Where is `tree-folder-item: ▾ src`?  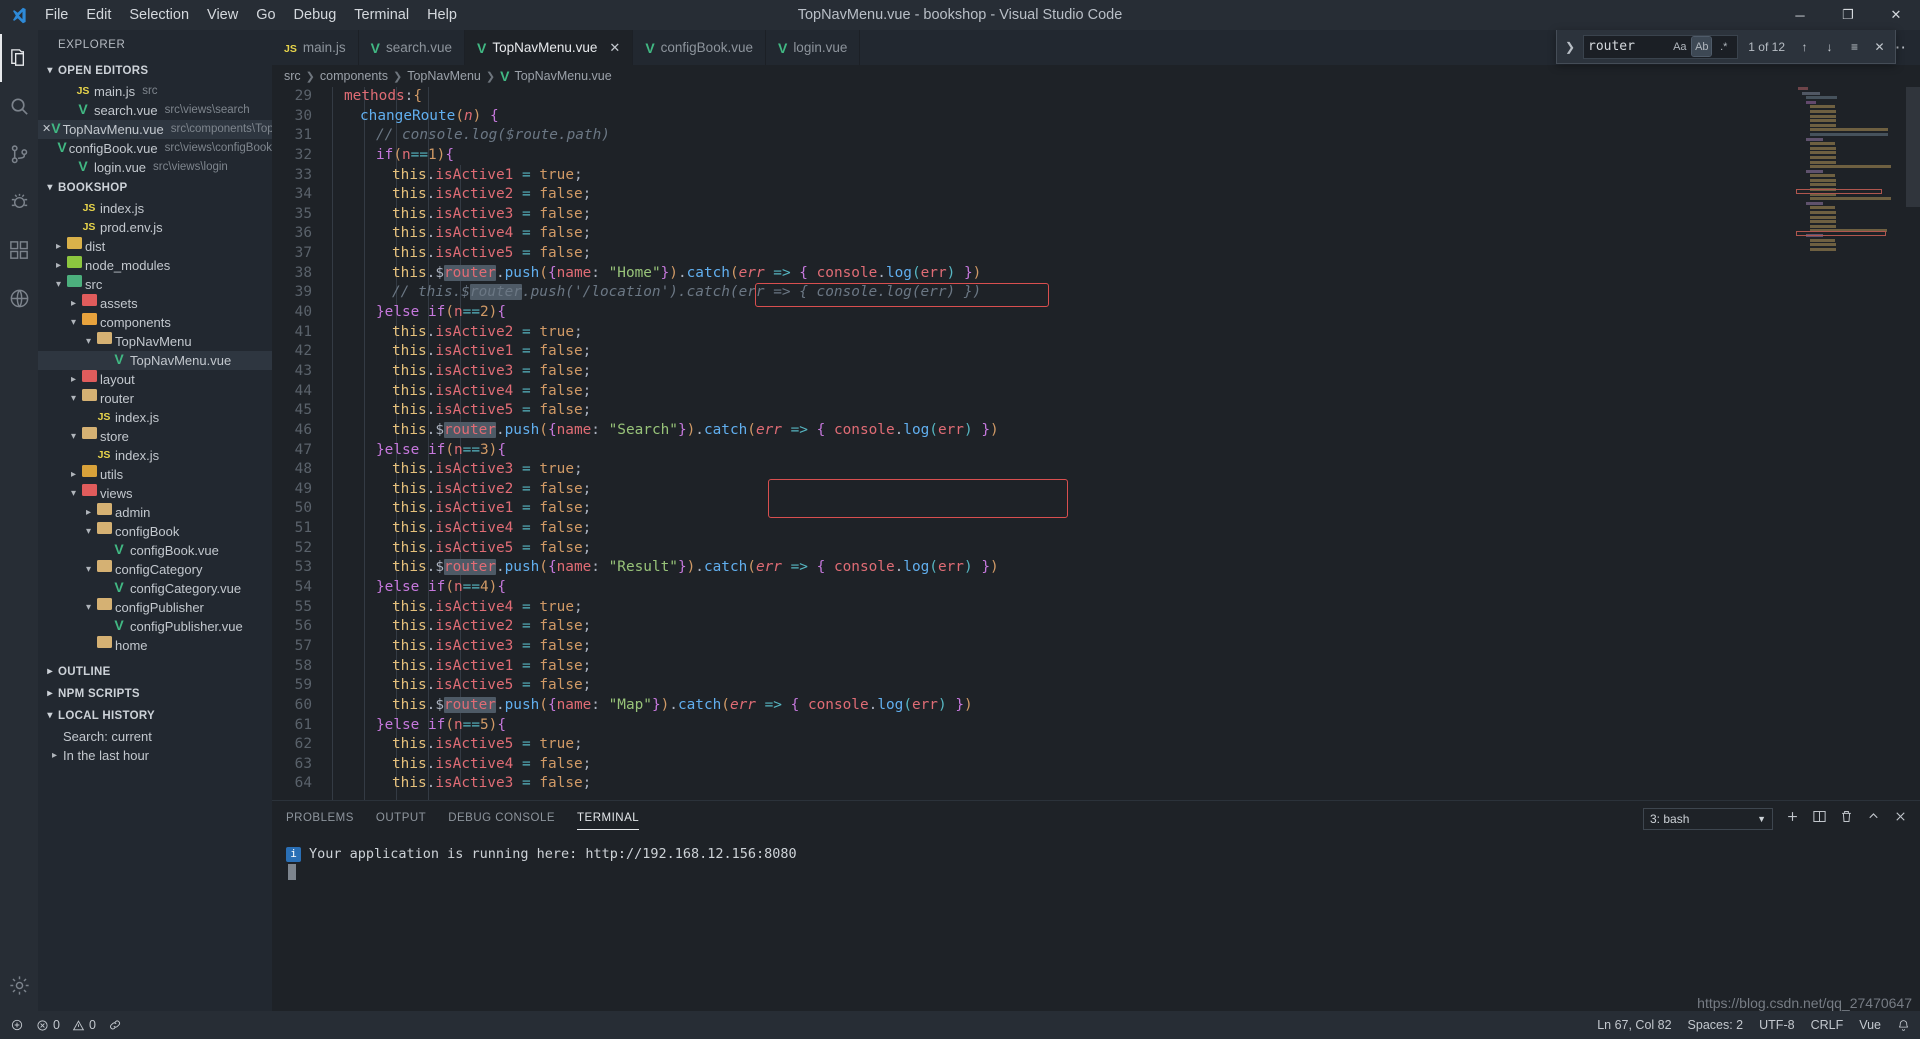 tree-folder-item: ▾ src is located at coordinates (155, 284).